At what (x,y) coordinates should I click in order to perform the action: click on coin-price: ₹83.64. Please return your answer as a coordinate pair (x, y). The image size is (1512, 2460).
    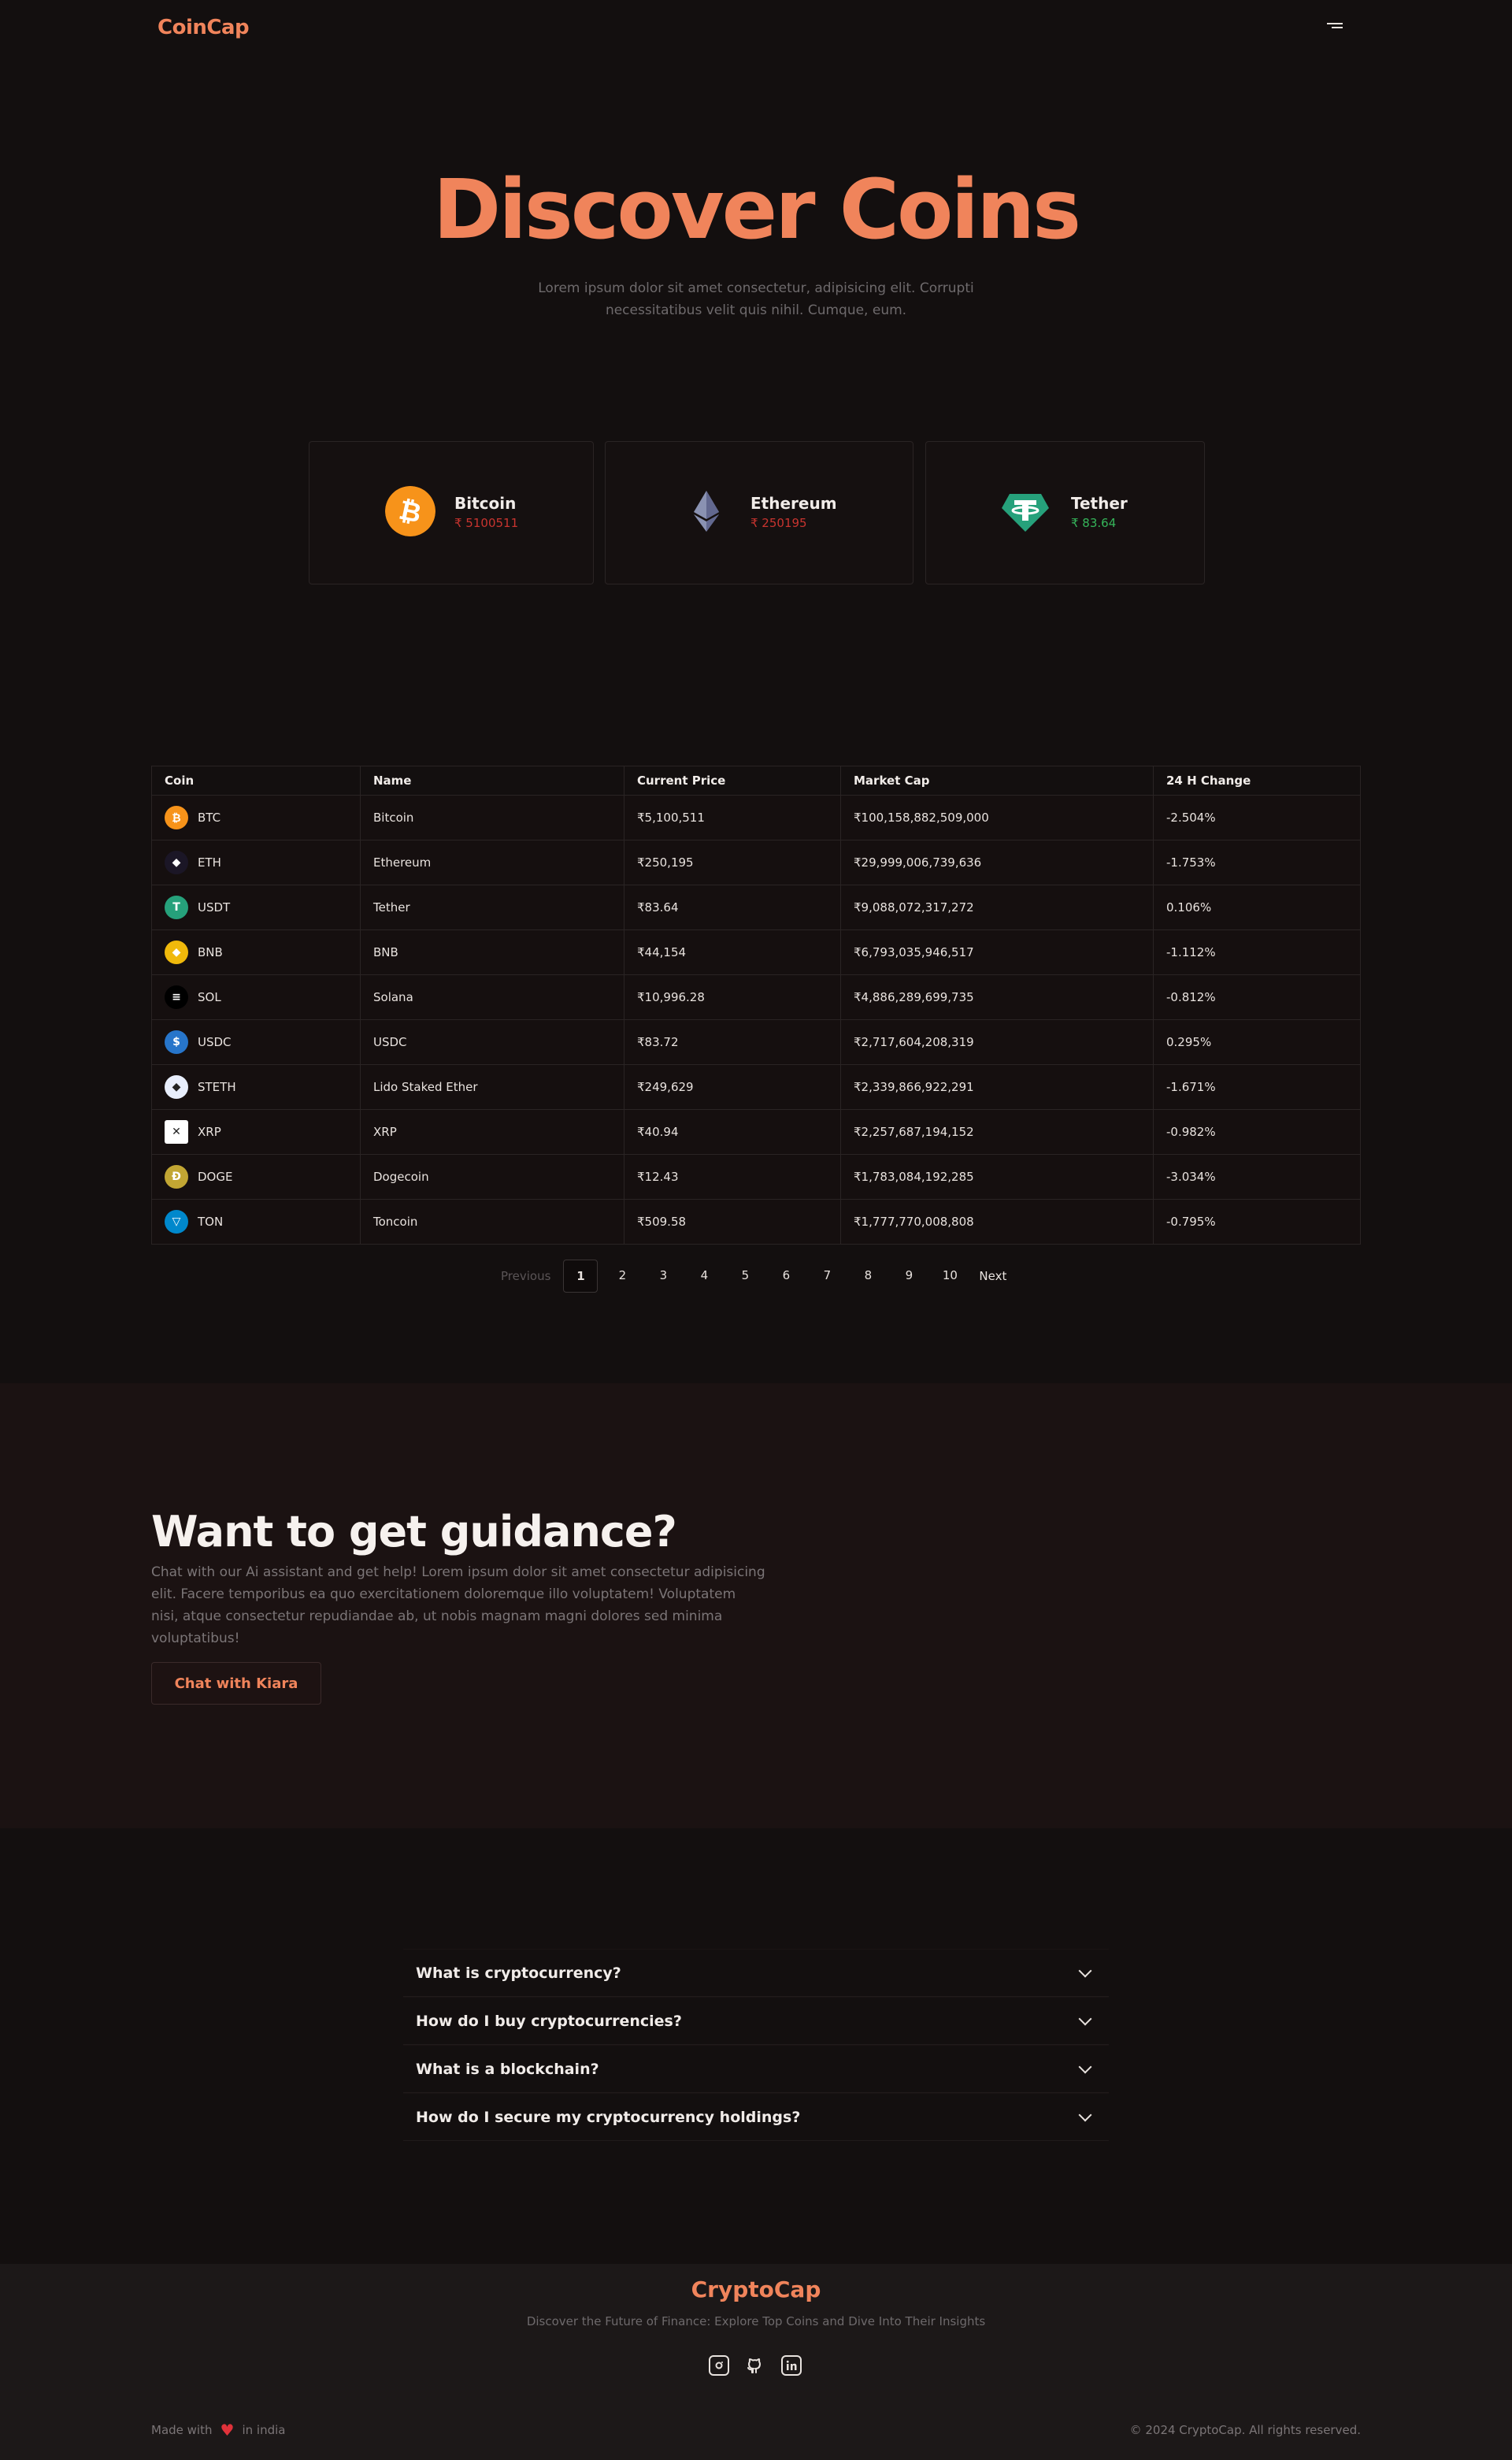
    Looking at the image, I should click on (732, 907).